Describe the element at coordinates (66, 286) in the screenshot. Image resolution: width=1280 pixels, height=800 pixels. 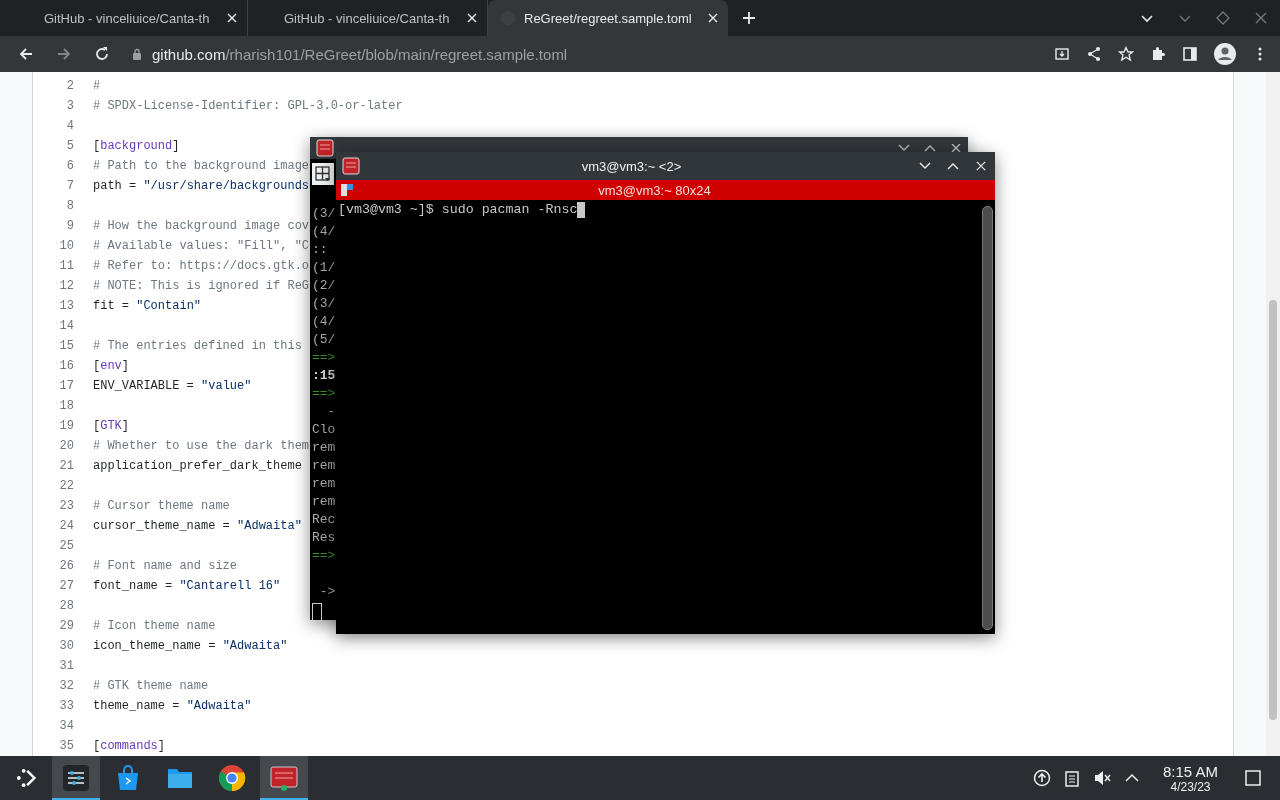
I see `line-number: 12` at that location.